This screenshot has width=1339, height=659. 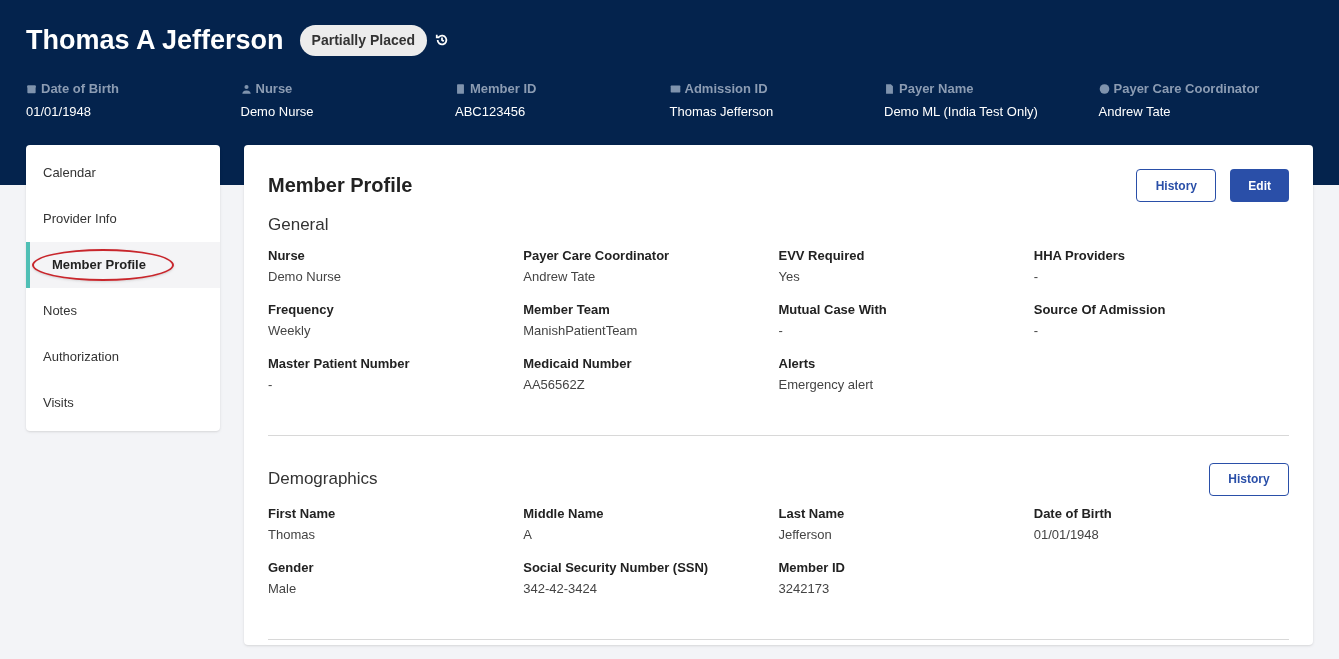 I want to click on field-label: First Name, so click(x=302, y=513).